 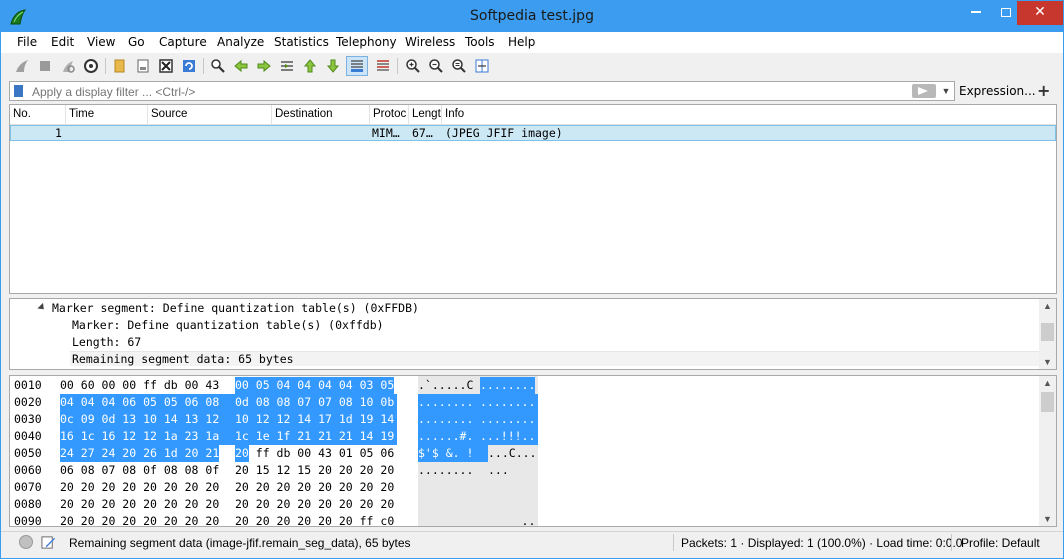 What do you see at coordinates (946, 91) in the screenshot?
I see `filter-history-chevron-down-icon: ▼` at bounding box center [946, 91].